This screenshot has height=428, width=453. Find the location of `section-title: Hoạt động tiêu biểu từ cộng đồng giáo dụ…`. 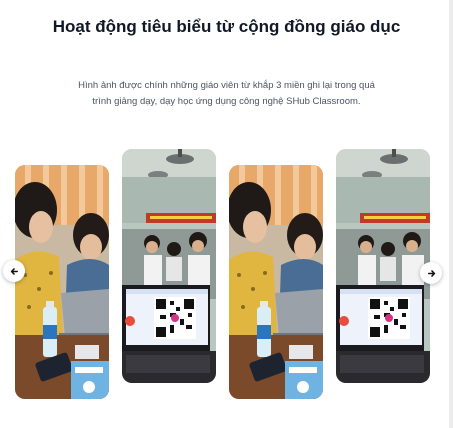

section-title: Hoạt động tiêu biểu từ cộng đồng giáo dụ… is located at coordinates (226, 26).